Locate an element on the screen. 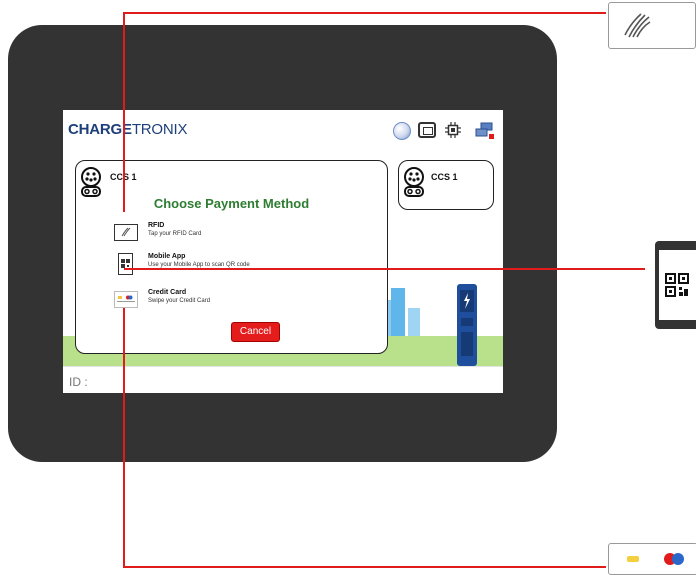 This screenshot has height=575, width=696. rfid-callout-line-horizontal is located at coordinates (364, 13).